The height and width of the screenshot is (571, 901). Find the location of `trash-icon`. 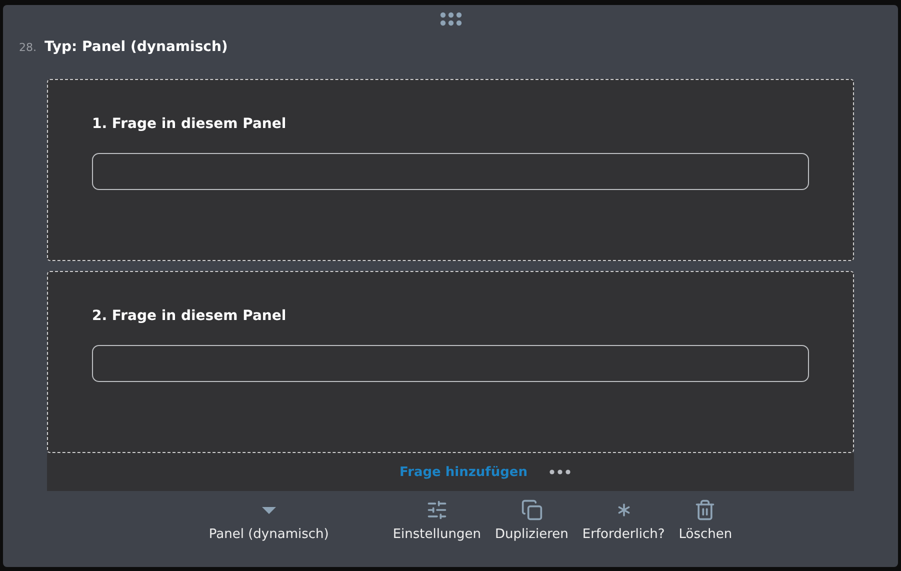

trash-icon is located at coordinates (705, 510).